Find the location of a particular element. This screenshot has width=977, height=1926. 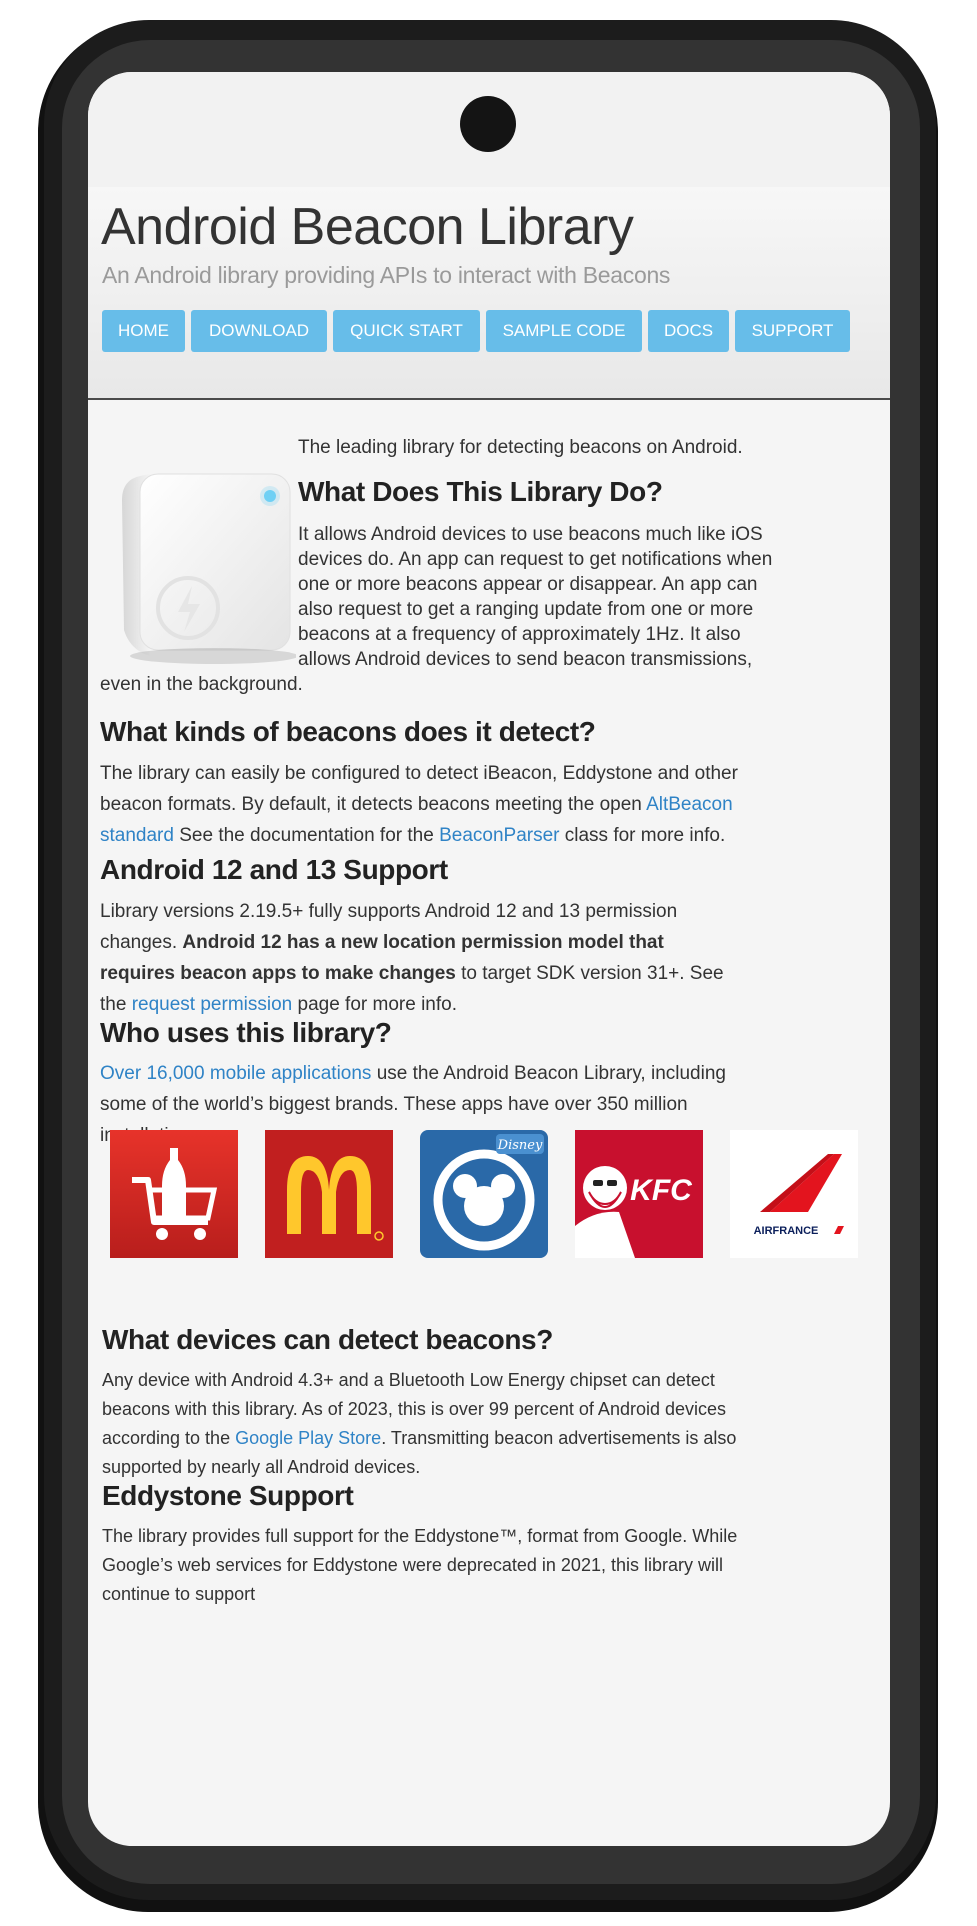

request-permission-link: request permission is located at coordinates (212, 1004).